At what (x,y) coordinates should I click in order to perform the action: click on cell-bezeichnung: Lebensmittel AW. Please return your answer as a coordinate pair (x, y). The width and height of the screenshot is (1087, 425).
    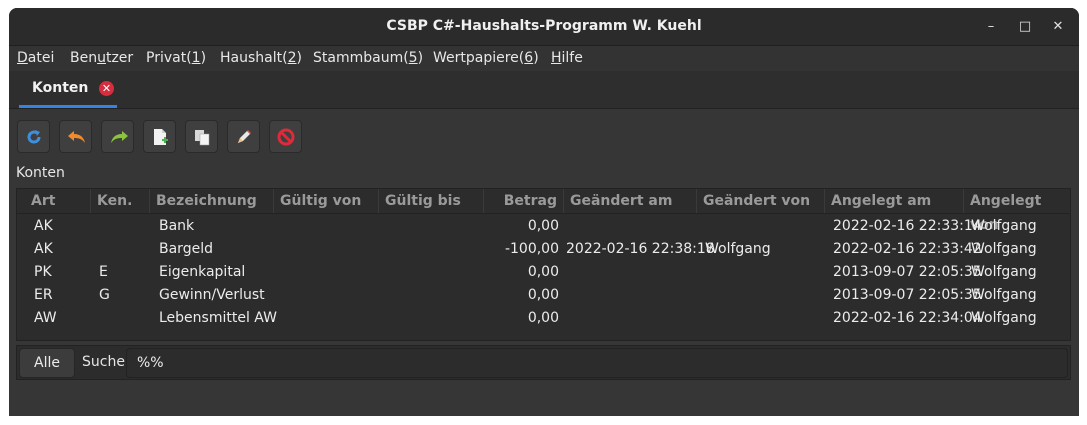
    Looking at the image, I should click on (218, 318).